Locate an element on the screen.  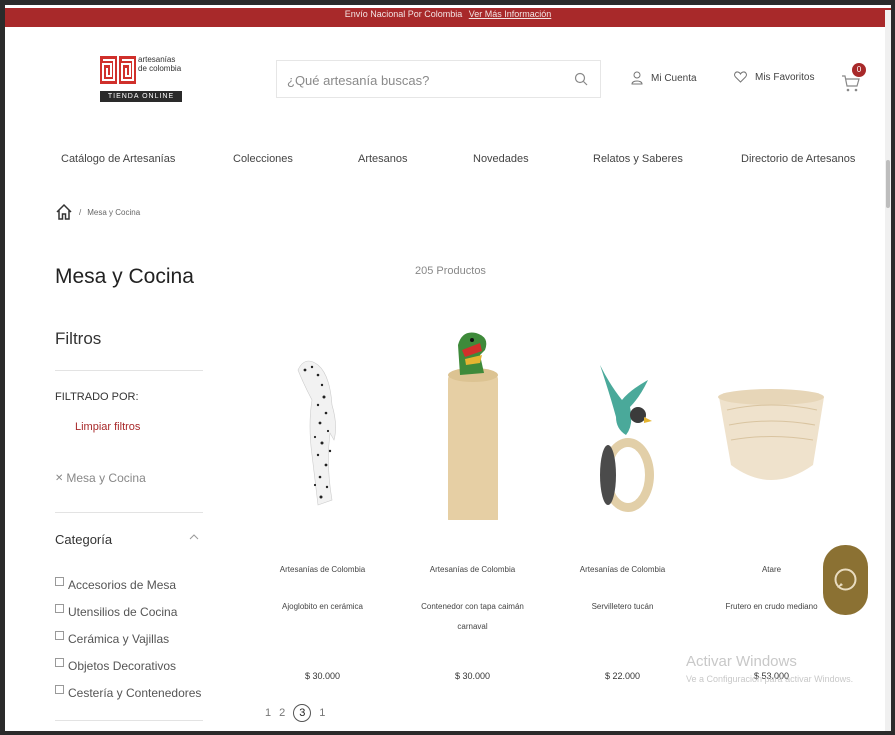
category-option: Cerámica y Vajillas is located at coordinates (128, 638).